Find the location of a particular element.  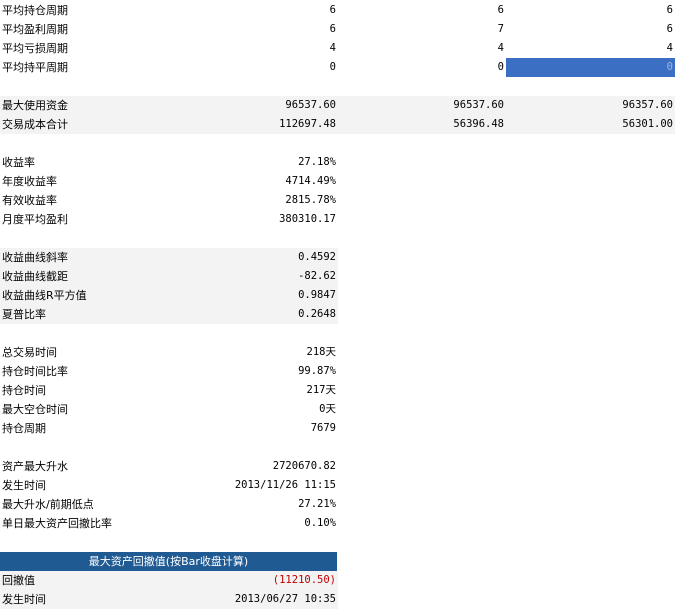

table-row: 持仓周期 7679 is located at coordinates (342, 428).